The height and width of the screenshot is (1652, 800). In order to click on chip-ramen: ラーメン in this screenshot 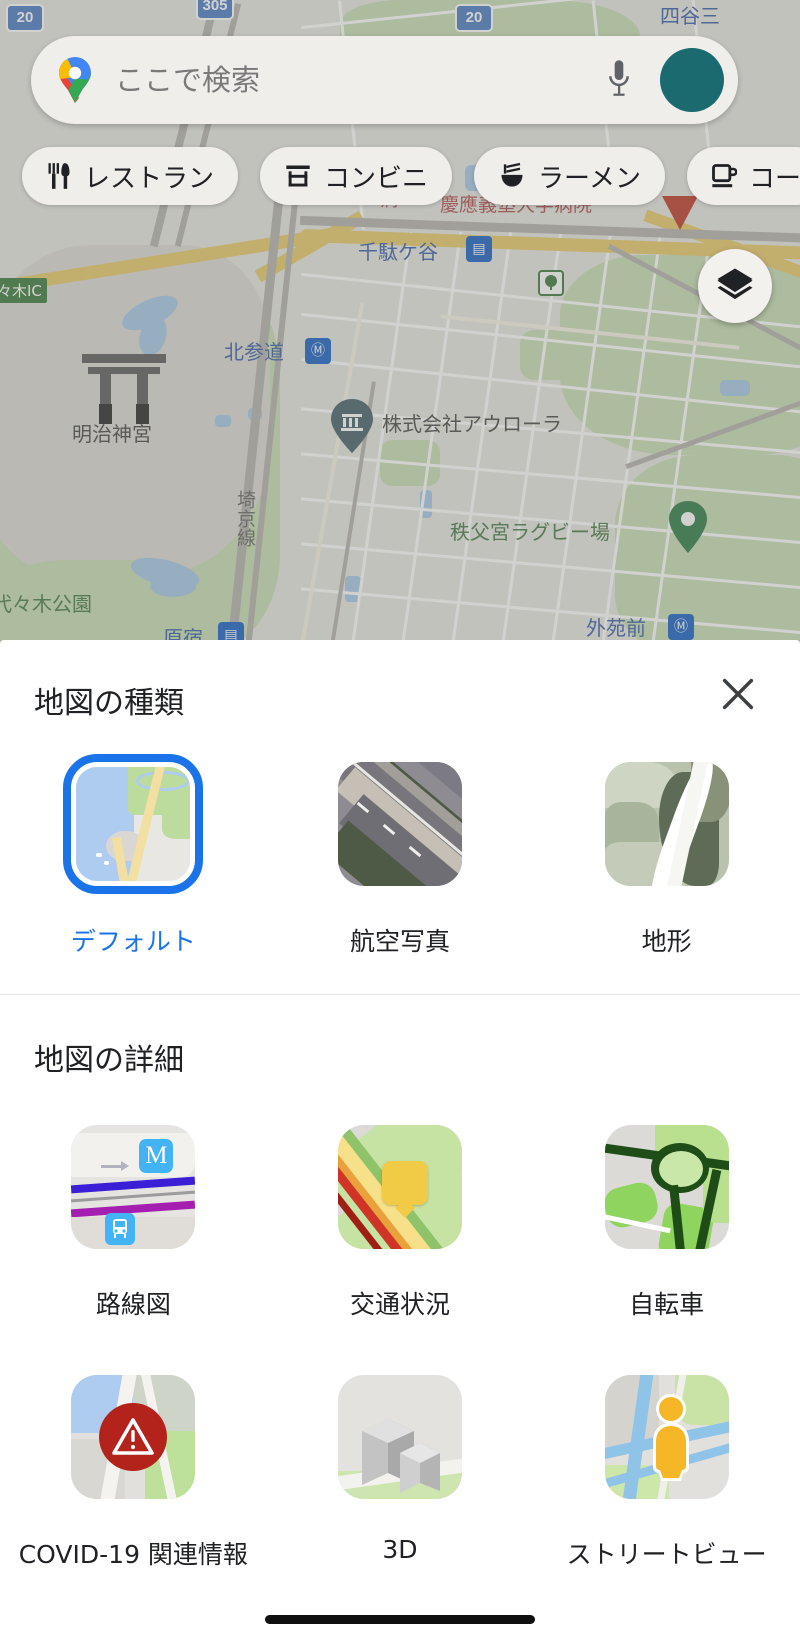, I will do `click(569, 176)`.